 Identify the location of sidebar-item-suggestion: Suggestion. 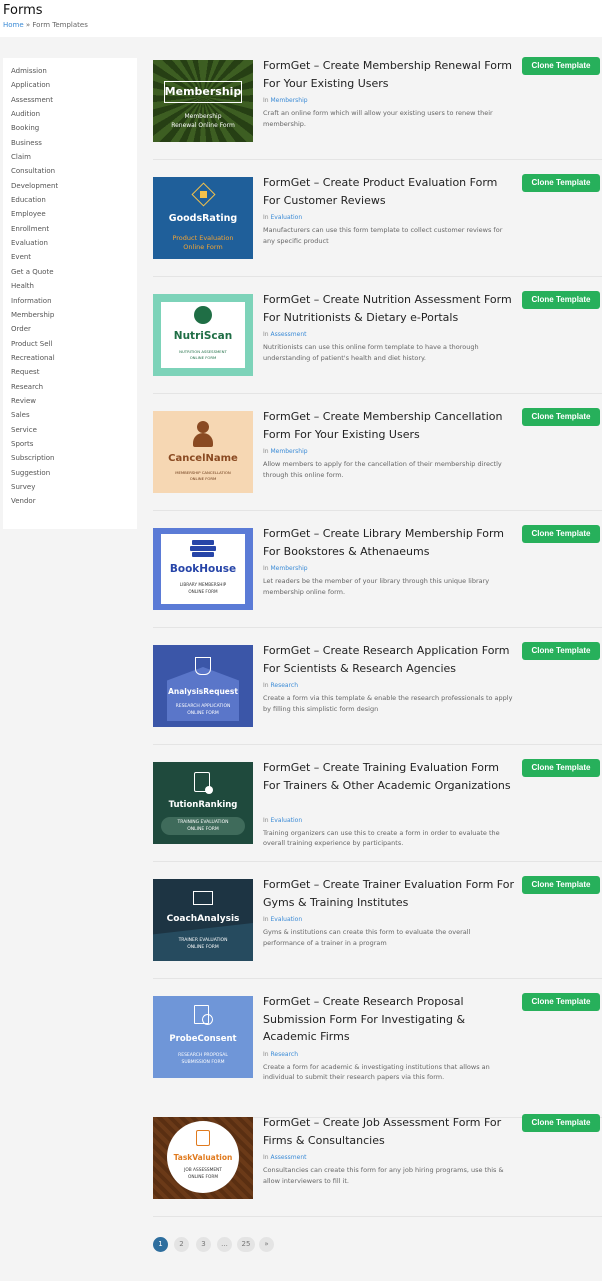
(70, 476).